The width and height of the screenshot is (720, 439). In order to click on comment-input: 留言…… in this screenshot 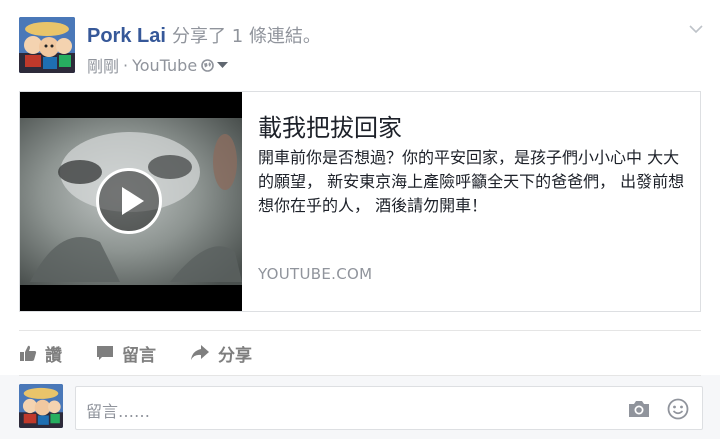, I will do `click(118, 410)`.